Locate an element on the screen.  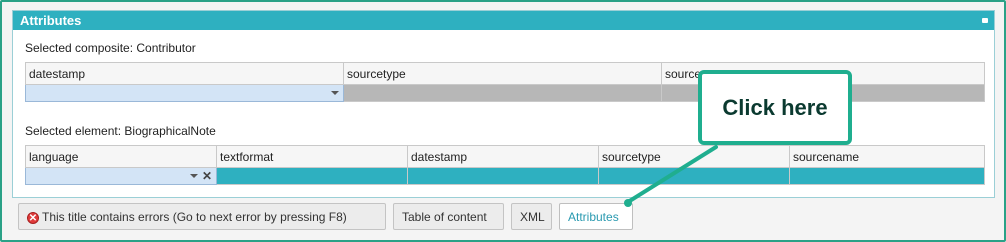
callout-pointer is located at coordinates (671, 176).